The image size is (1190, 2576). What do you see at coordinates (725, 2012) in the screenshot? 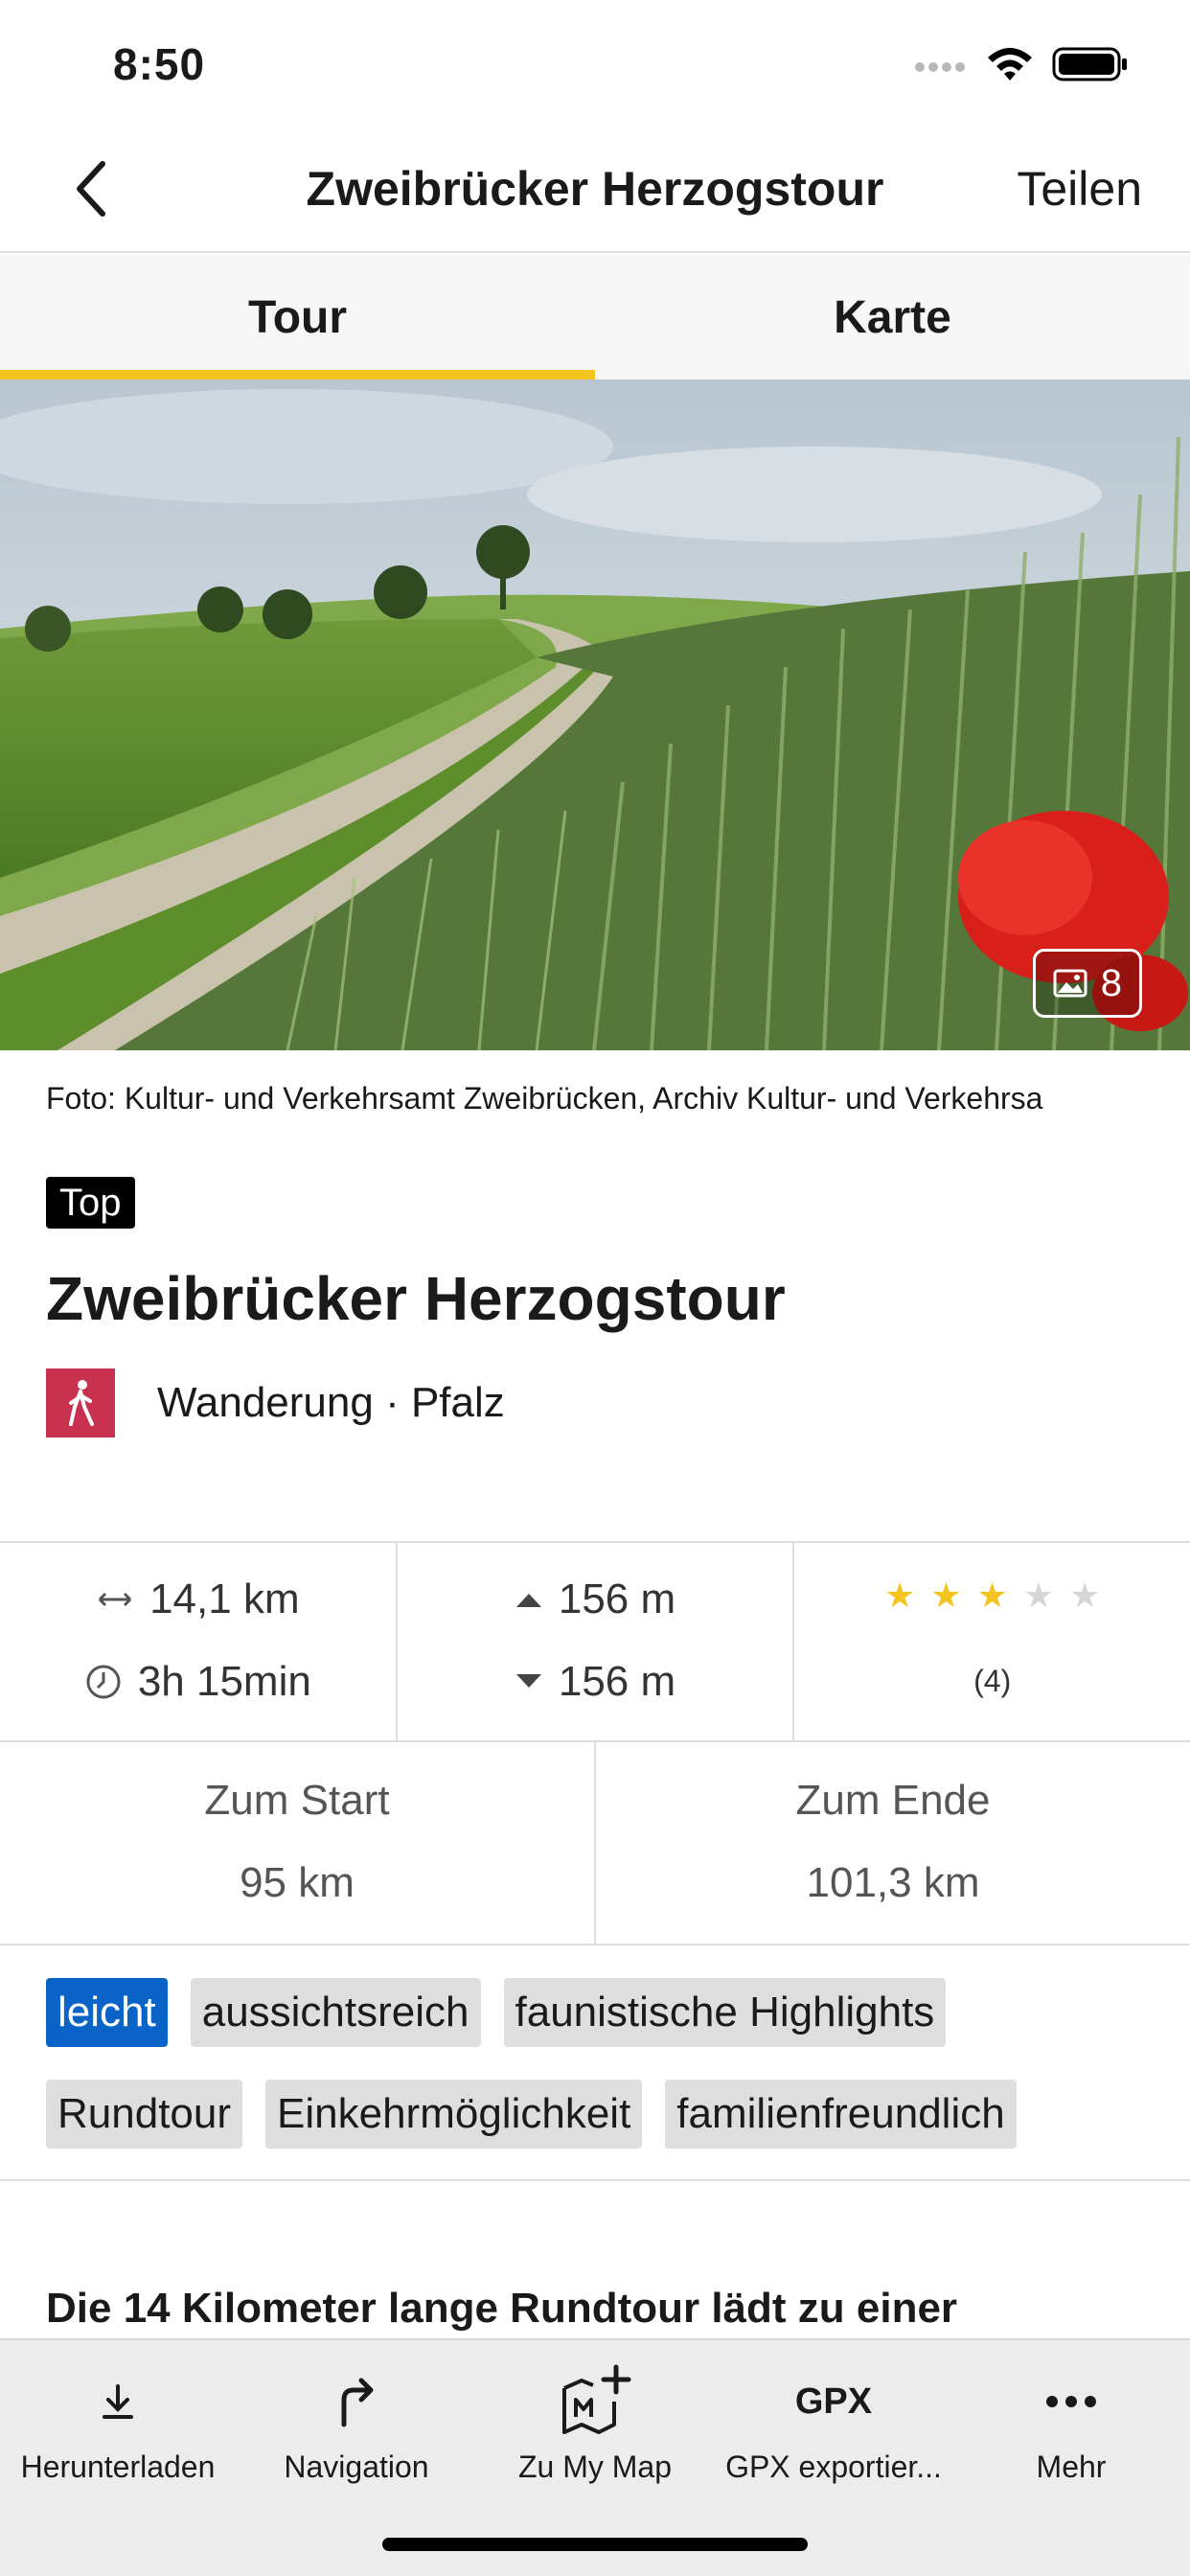
I see `tag: faunistische Highlights` at bounding box center [725, 2012].